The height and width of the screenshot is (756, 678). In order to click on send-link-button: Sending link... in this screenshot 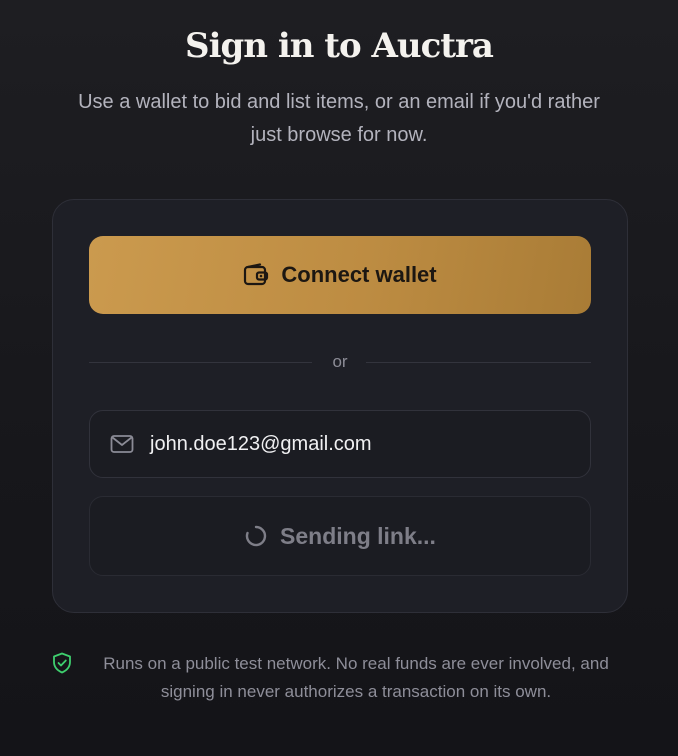, I will do `click(340, 536)`.